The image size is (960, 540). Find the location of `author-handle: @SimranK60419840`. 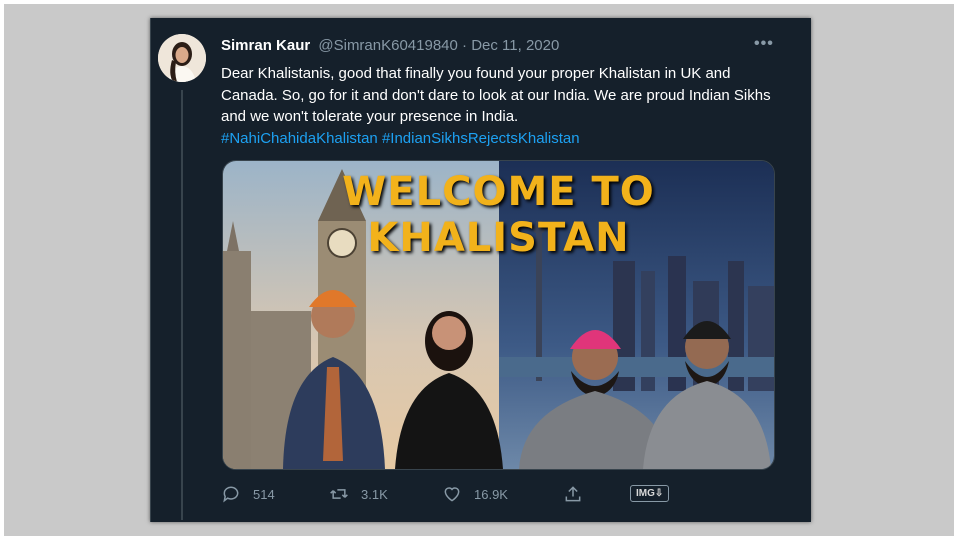

author-handle: @SimranK60419840 is located at coordinates (387, 45).